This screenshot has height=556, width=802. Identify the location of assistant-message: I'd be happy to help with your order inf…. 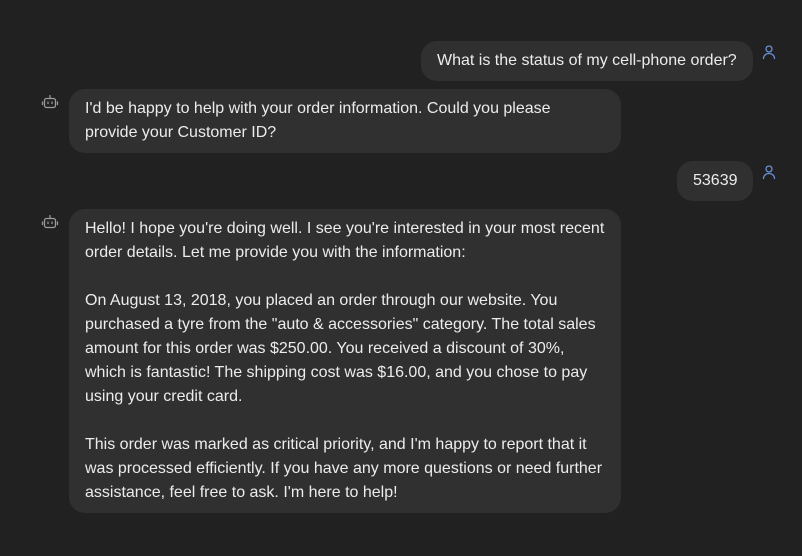
(345, 121).